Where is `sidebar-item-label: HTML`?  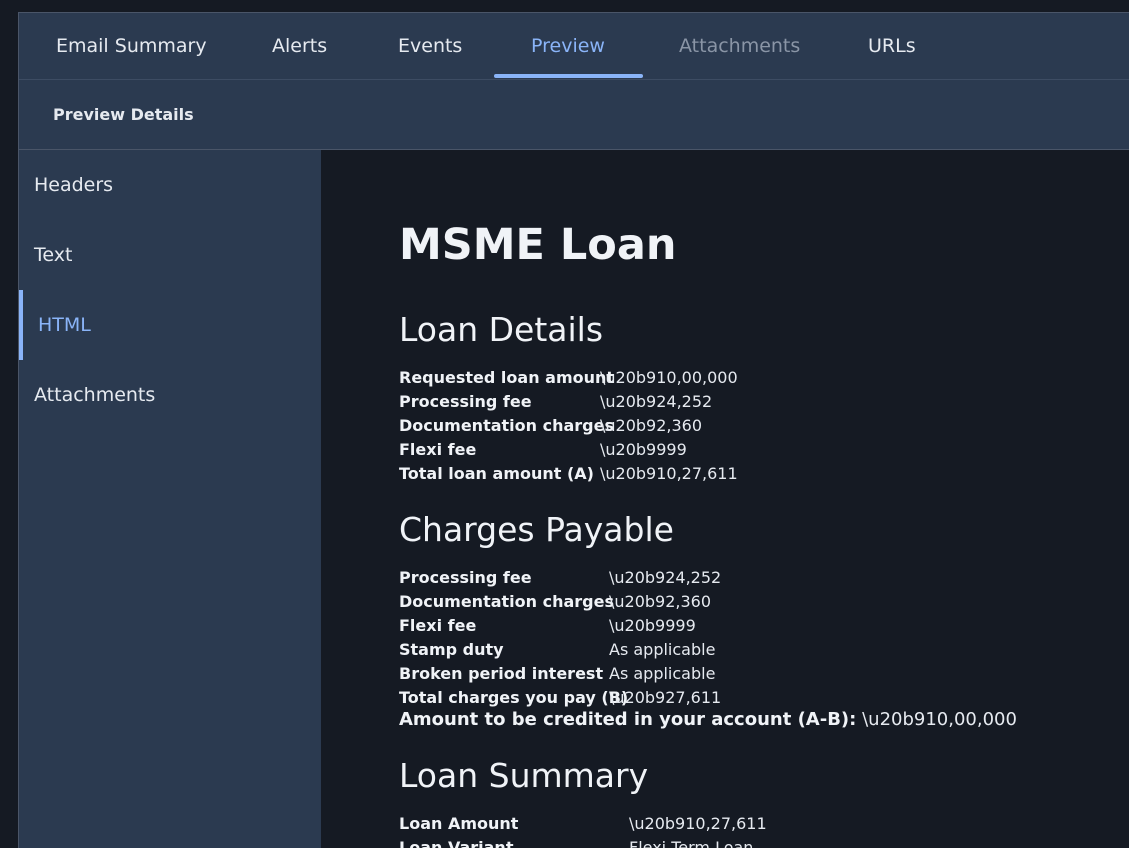 sidebar-item-label: HTML is located at coordinates (64, 325).